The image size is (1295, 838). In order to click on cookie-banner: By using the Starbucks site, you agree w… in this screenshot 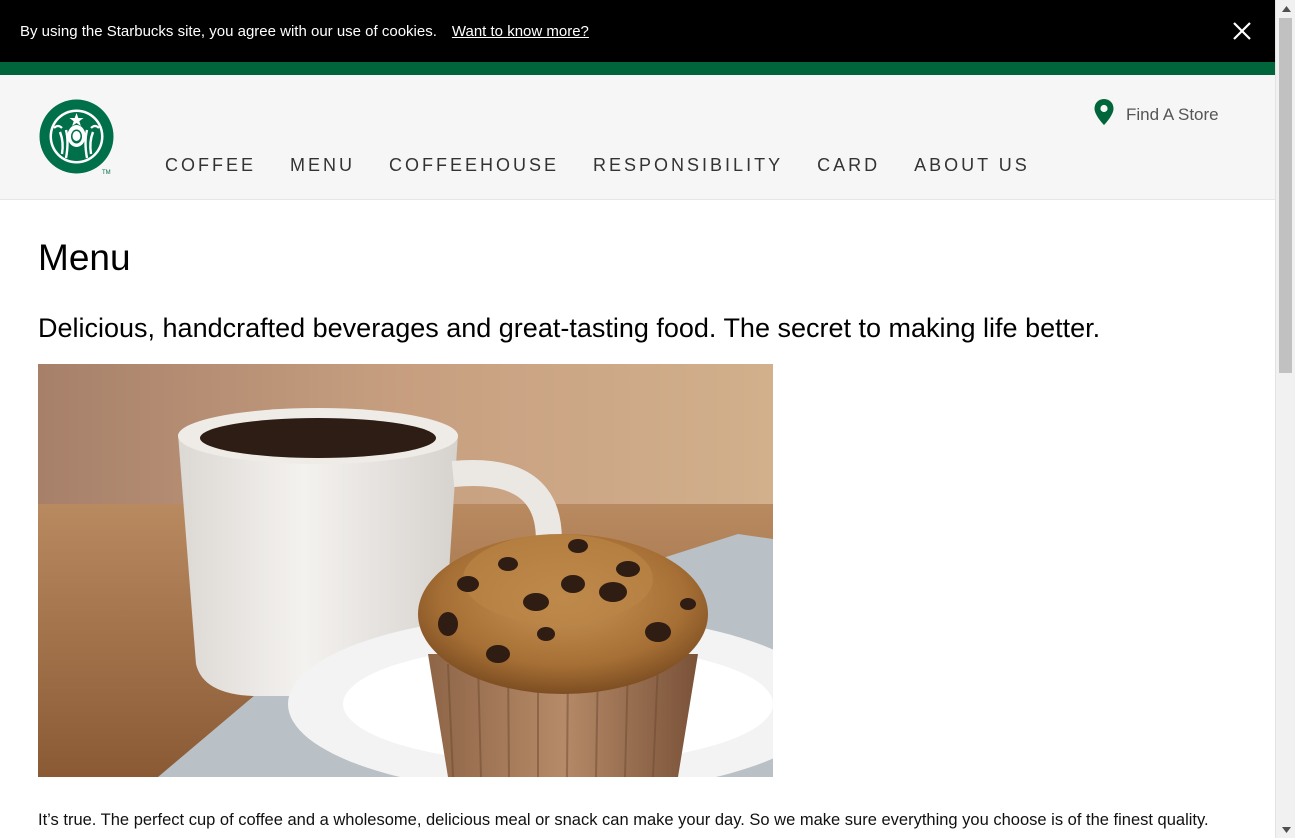, I will do `click(637, 31)`.